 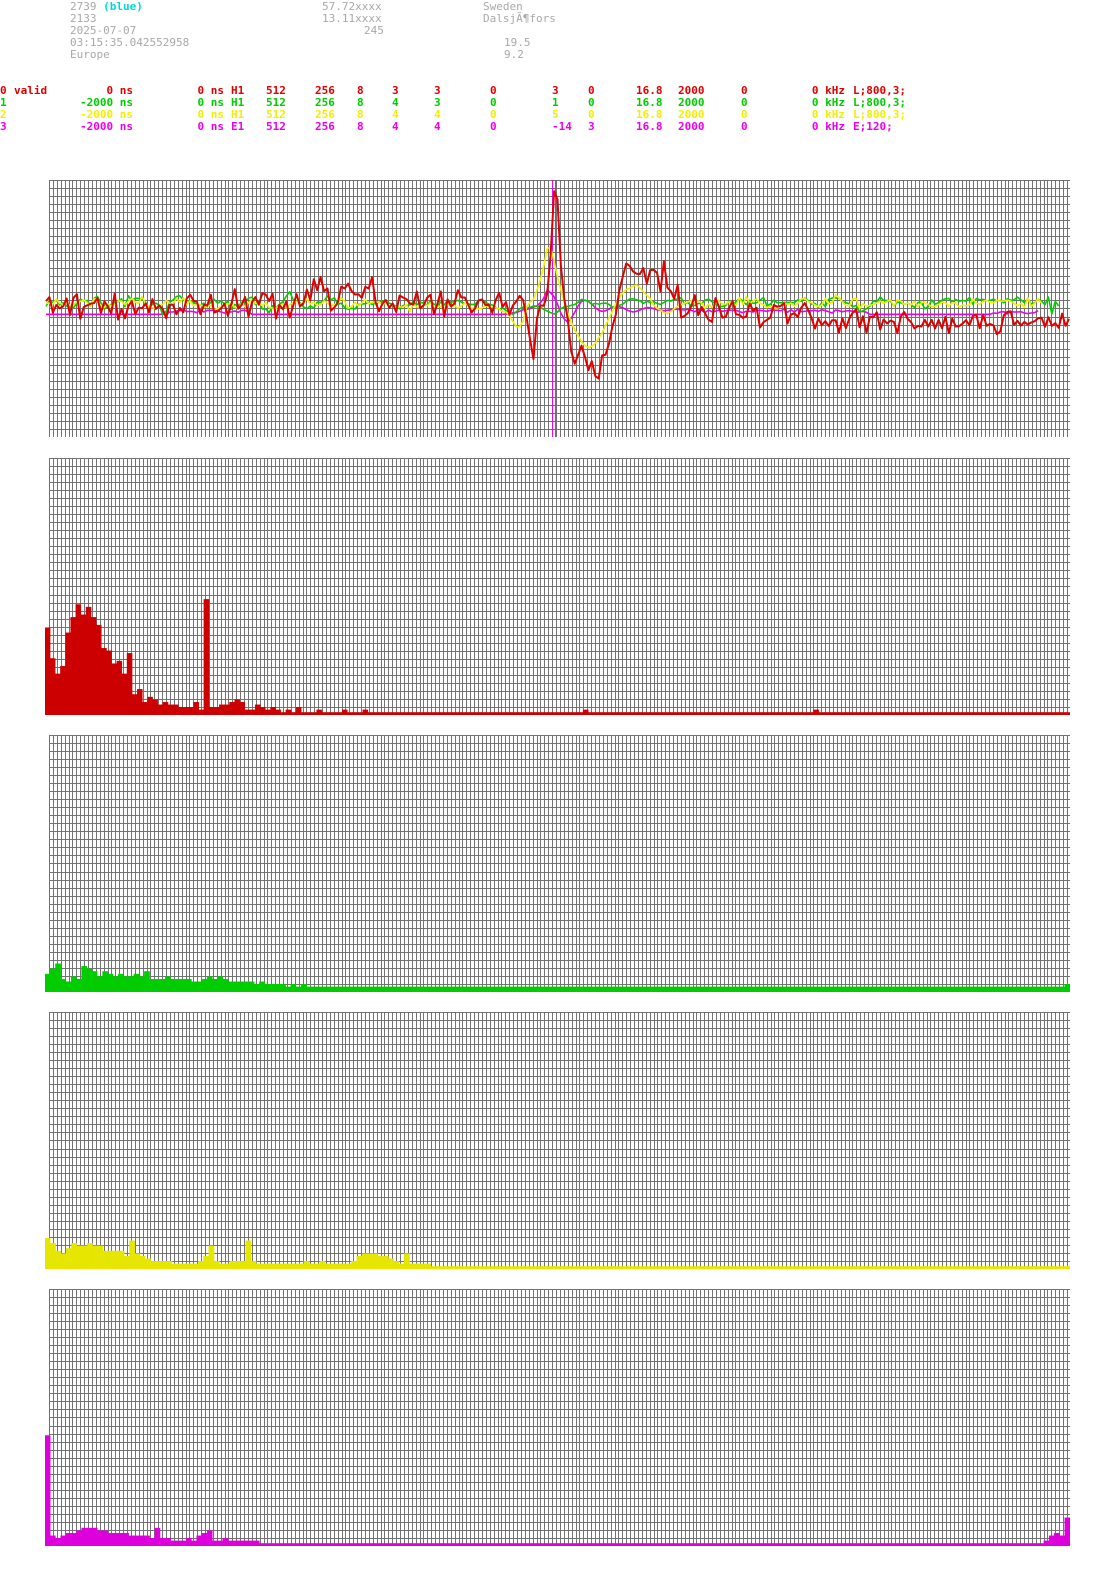 What do you see at coordinates (873, 126) in the screenshot?
I see `channel-3-cell-17: E;120;` at bounding box center [873, 126].